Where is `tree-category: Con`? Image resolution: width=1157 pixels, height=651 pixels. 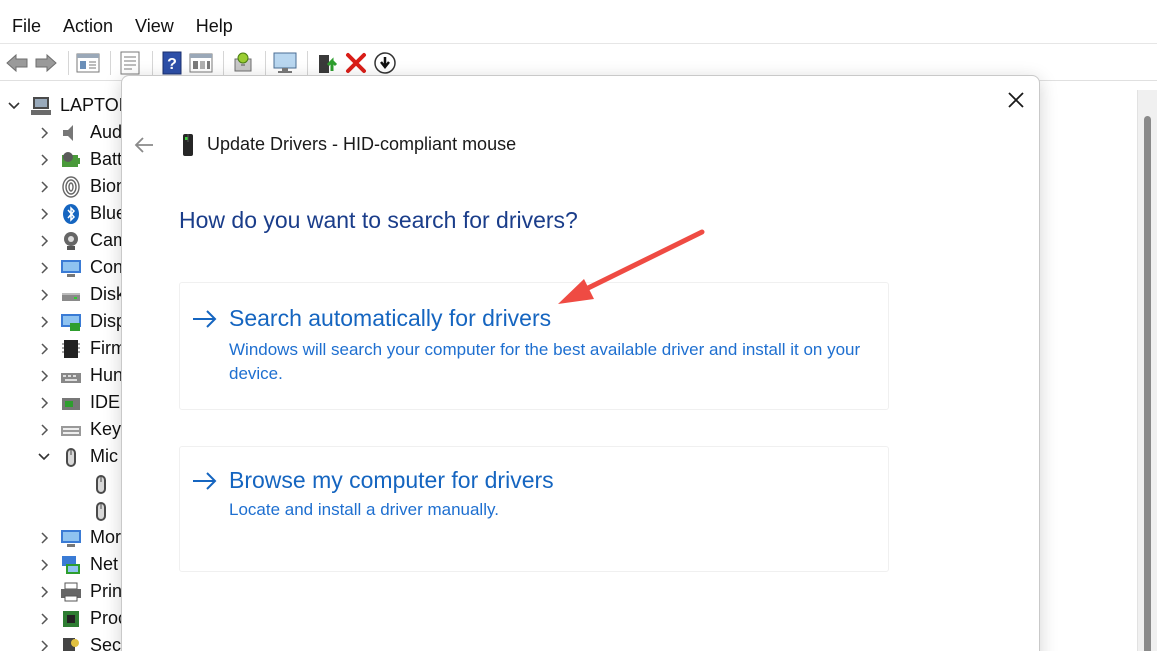
tree-category: Con is located at coordinates (79, 267).